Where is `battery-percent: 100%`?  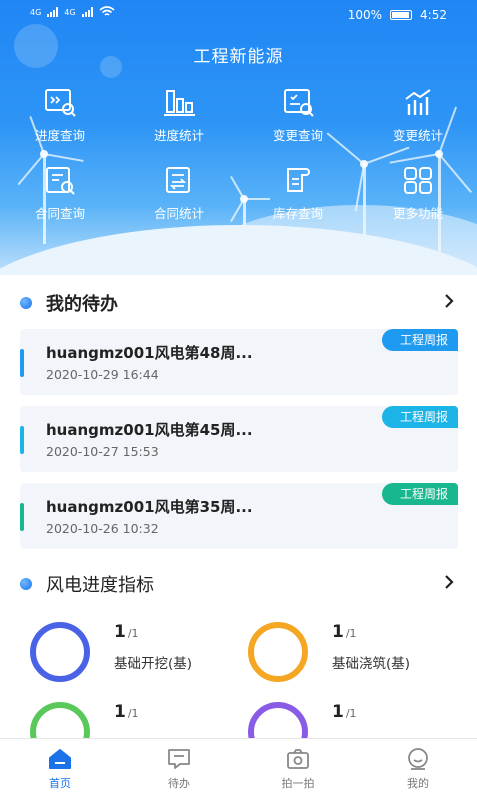
battery-percent: 100% is located at coordinates (365, 15).